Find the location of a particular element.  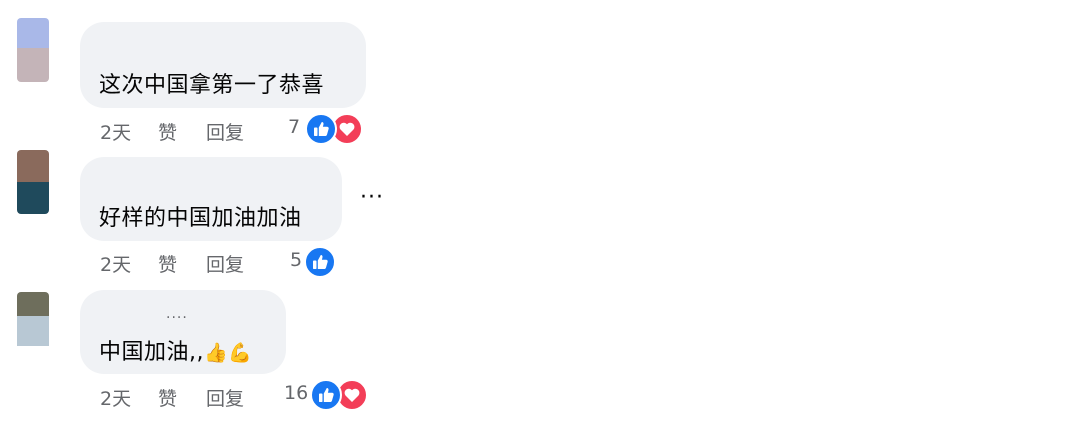

comment-text: 这次中国拿第一了恭喜 is located at coordinates (212, 85).